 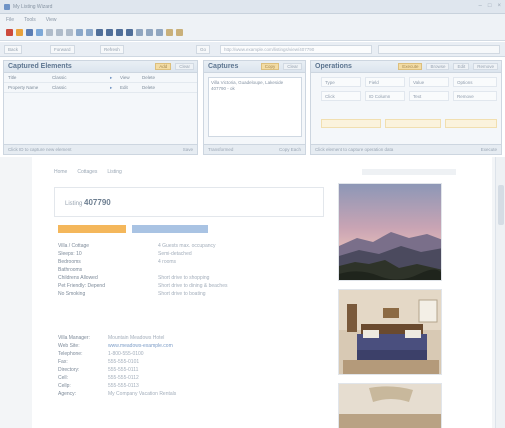 I want to click on crumb-home: Home, so click(x=60, y=172).